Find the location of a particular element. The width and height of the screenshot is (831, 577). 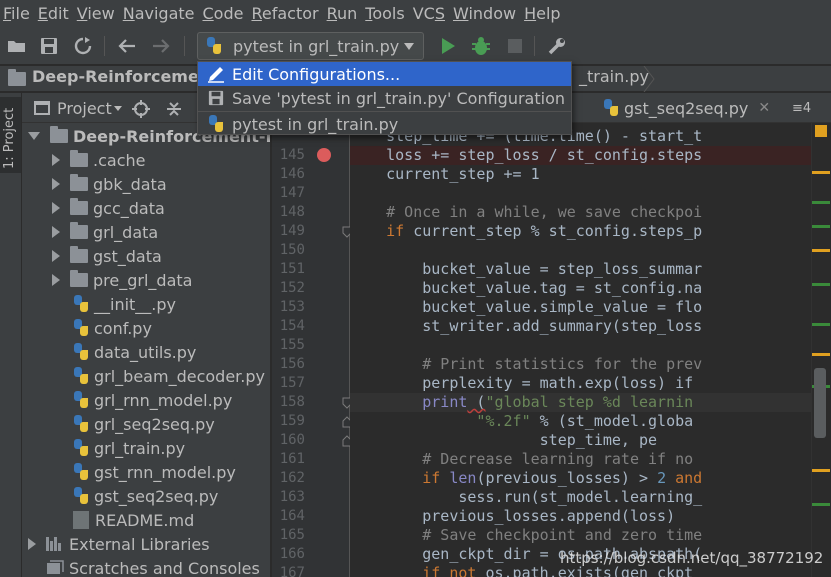

warning-indicator-icon is located at coordinates (821, 131).